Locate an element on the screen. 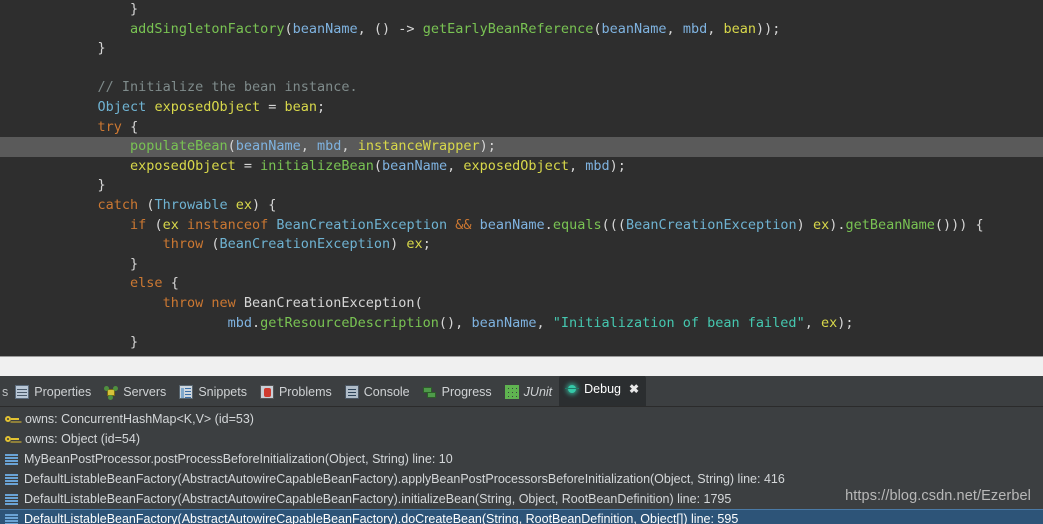 Image resolution: width=1043 pixels, height=524 pixels. stack-frame-row: owns: ConcurrentHashMap<K,V> (id=53) is located at coordinates (521, 419).